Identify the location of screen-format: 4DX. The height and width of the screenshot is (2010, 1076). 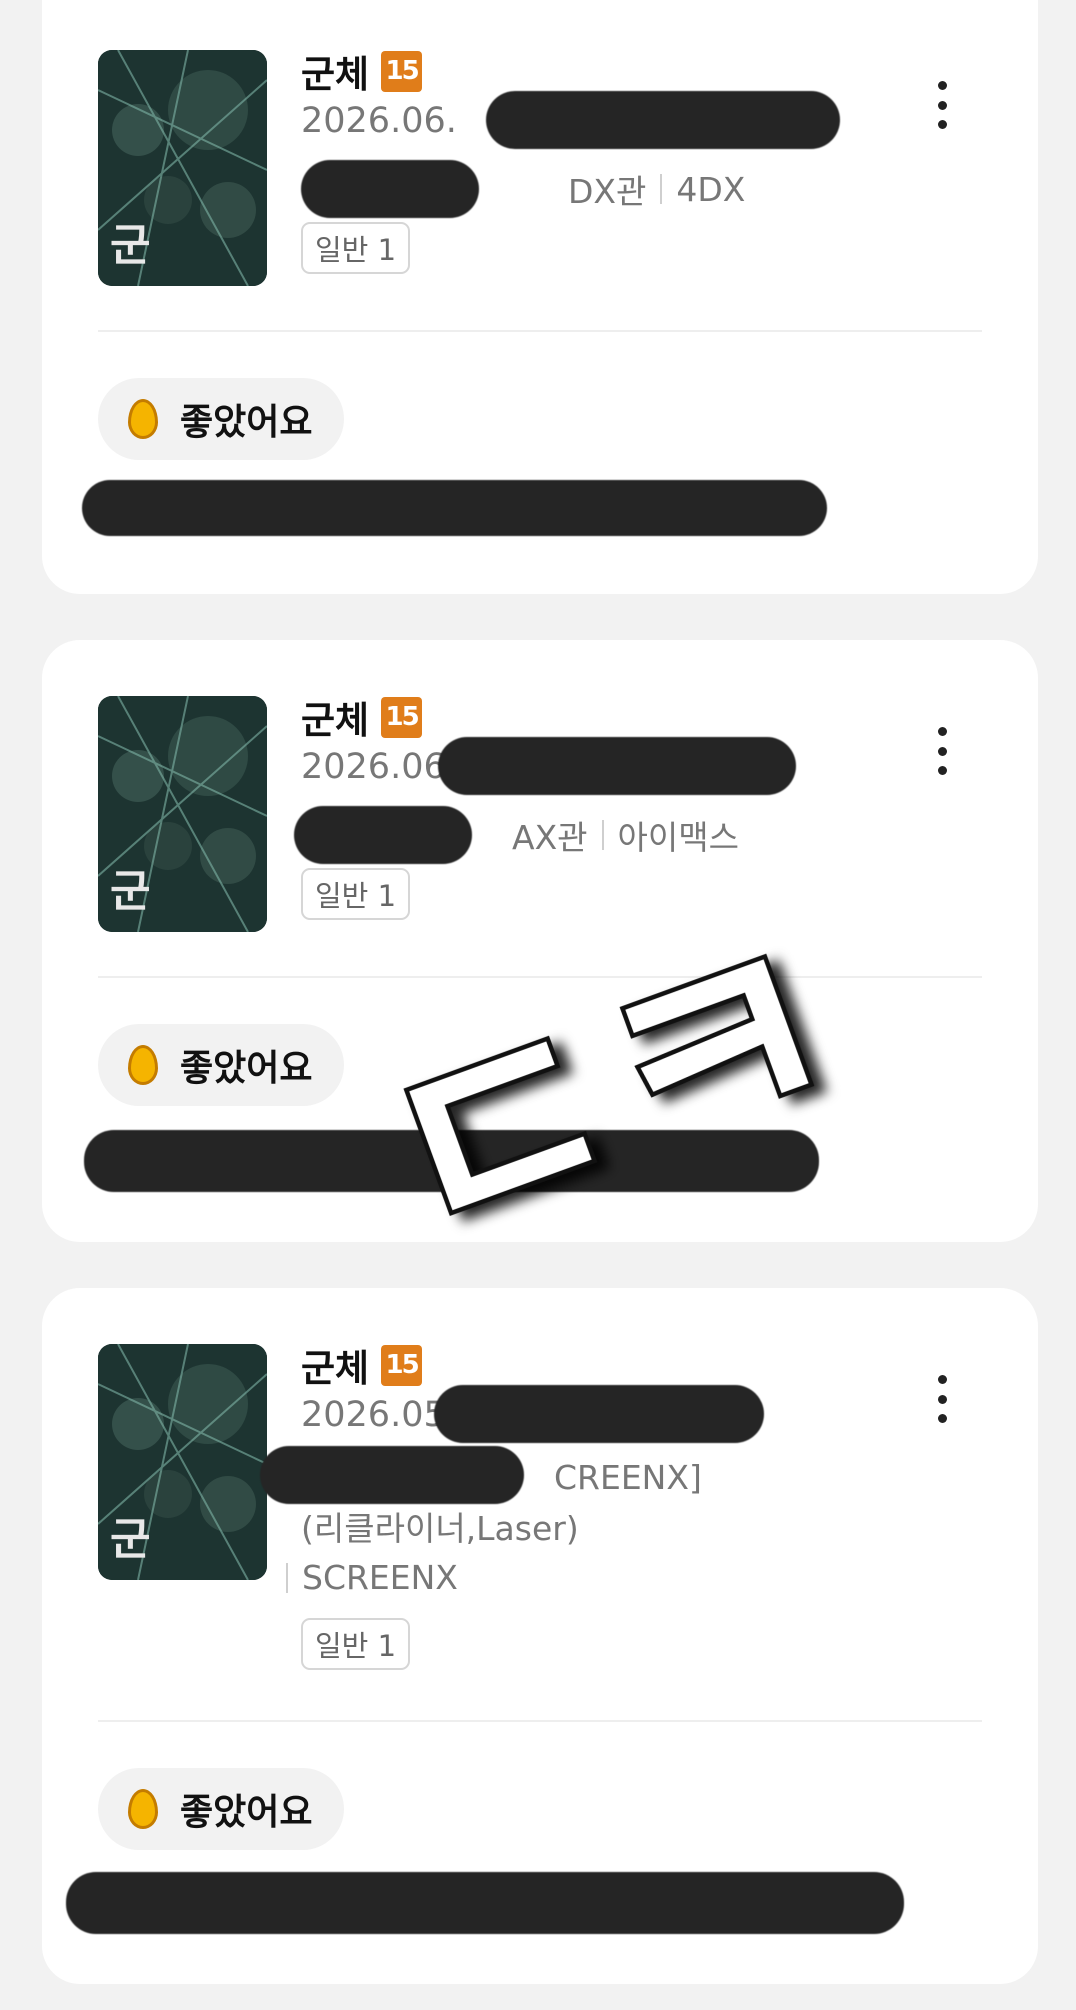
(711, 189).